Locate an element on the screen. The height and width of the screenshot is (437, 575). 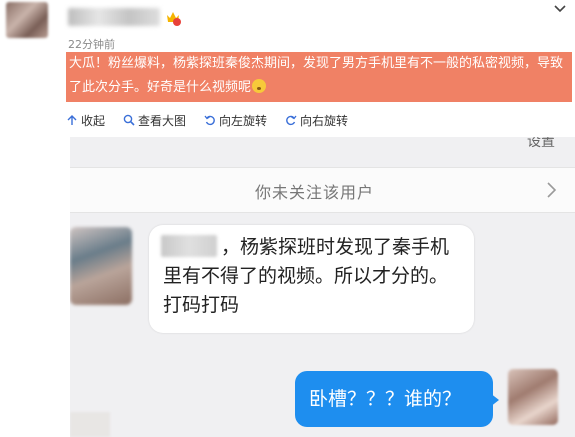
collapse-label: 收起 is located at coordinates (93, 120).